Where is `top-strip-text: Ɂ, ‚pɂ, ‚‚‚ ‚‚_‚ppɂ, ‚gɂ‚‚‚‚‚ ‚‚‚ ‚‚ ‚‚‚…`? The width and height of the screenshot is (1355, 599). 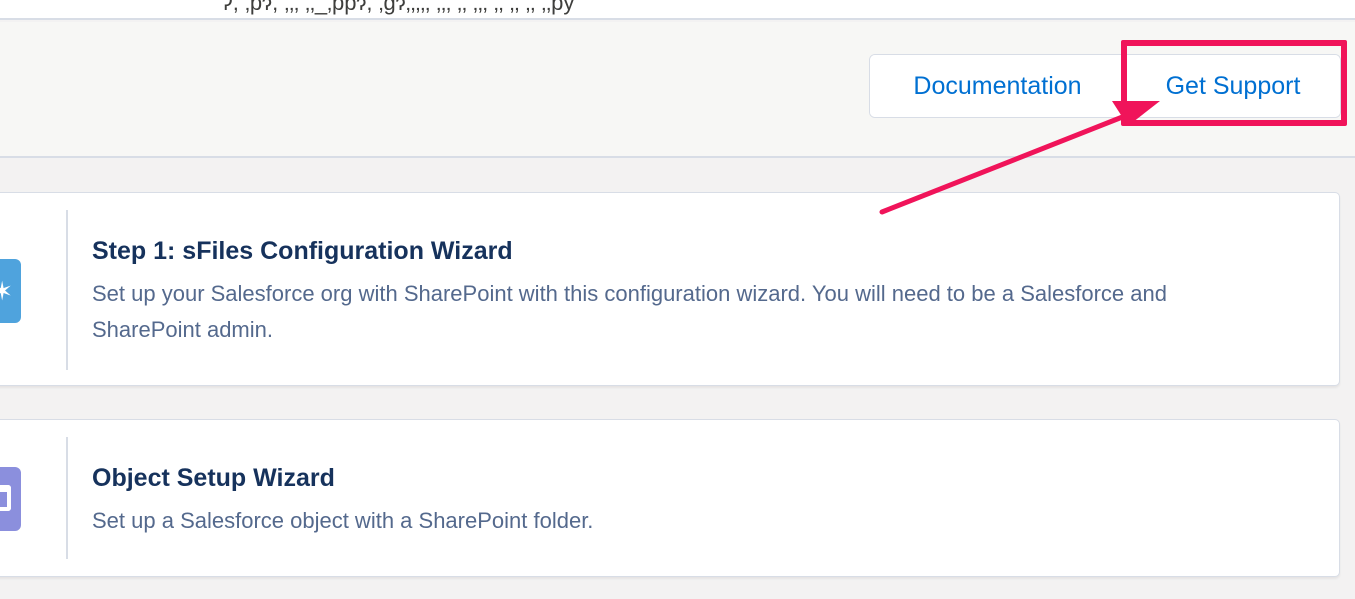 top-strip-text: Ɂ, ‚pɂ, ‚‚‚ ‚‚_‚ppɂ, ‚gɂ‚‚‚‚‚ ‚‚‚ ‚‚ ‚‚‚… is located at coordinates (397, 7).